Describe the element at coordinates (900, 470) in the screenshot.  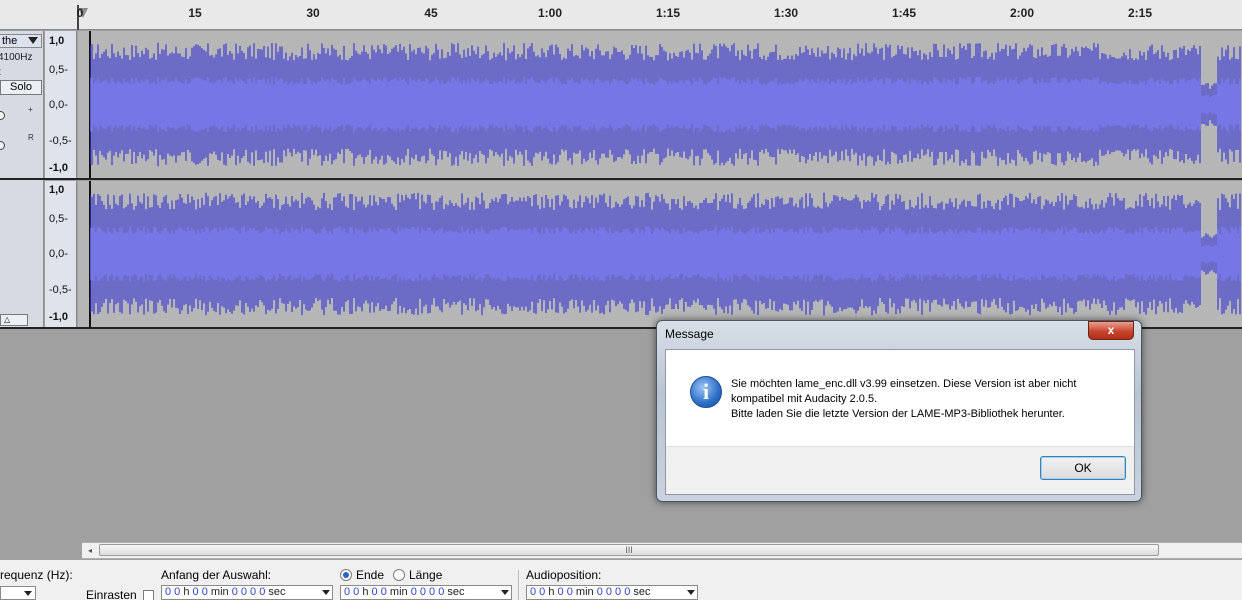
I see `dialog-footer: OK` at that location.